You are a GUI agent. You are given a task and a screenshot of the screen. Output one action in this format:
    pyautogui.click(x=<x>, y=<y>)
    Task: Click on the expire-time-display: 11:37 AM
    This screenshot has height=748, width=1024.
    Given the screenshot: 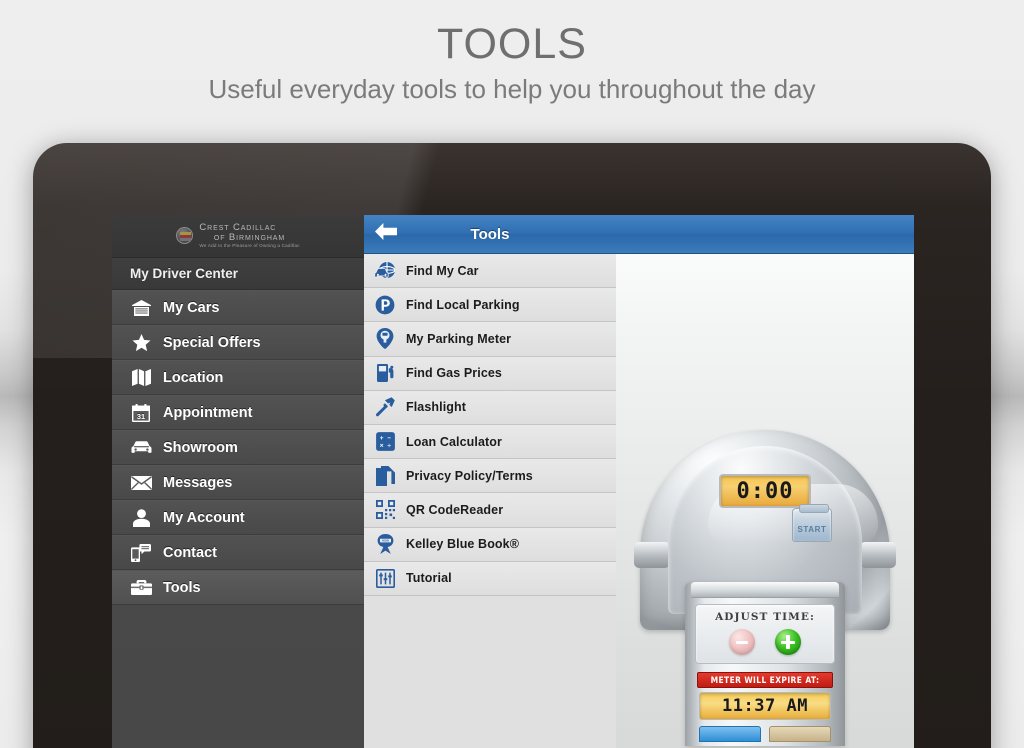 What is the action you would take?
    pyautogui.click(x=765, y=706)
    